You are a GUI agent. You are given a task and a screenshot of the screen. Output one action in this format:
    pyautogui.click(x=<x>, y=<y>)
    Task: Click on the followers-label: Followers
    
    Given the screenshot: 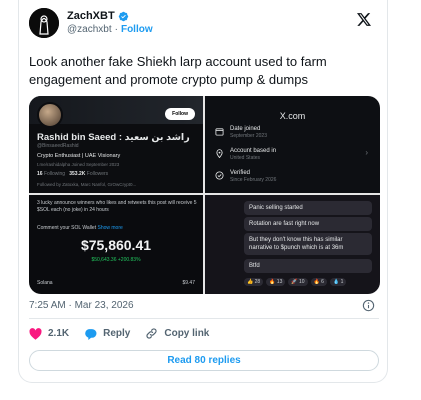 What is the action you would take?
    pyautogui.click(x=97, y=174)
    